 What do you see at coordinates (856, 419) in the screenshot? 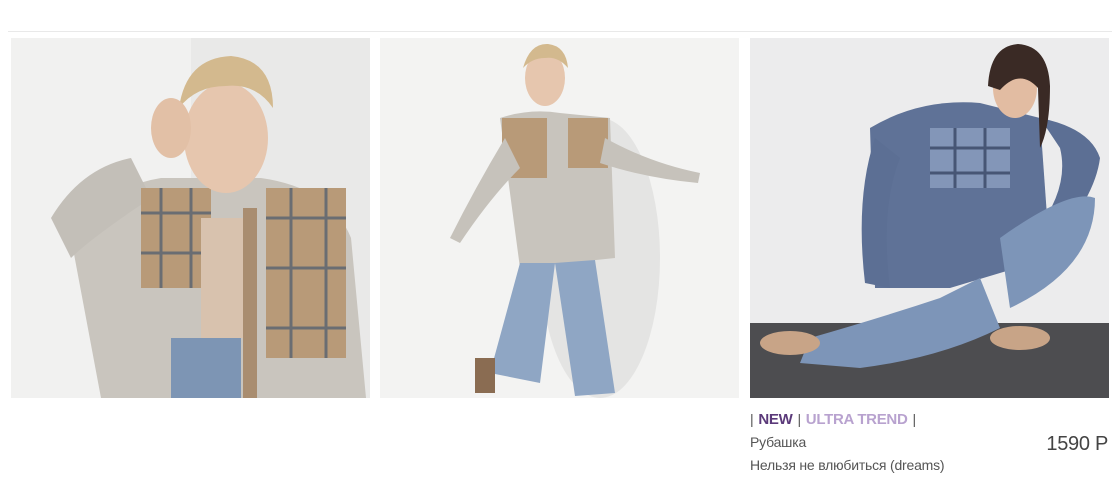
I see `ultra-trend-badge: ULTRA TREND` at bounding box center [856, 419].